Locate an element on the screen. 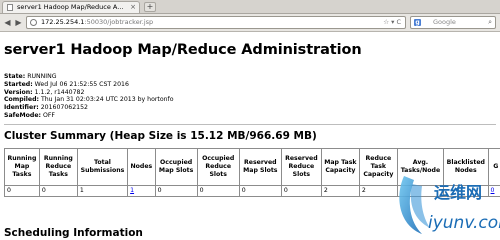 Image resolution: width=500 pixels, height=240 pixels. status-label: SafeMode: is located at coordinates (23, 115).